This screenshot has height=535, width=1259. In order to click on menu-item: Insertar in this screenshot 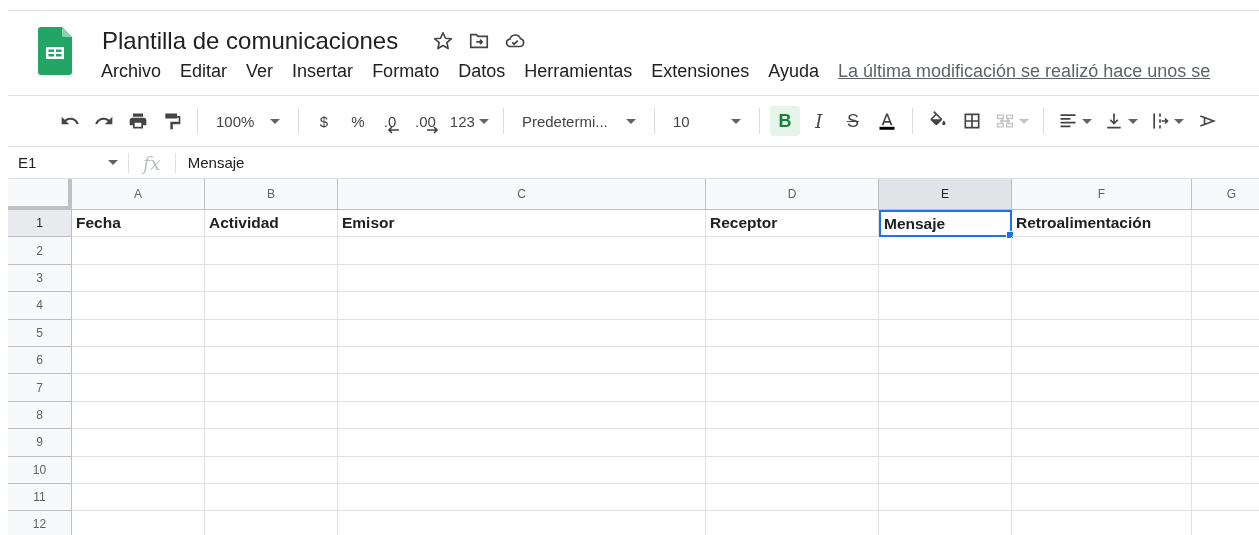, I will do `click(323, 71)`.